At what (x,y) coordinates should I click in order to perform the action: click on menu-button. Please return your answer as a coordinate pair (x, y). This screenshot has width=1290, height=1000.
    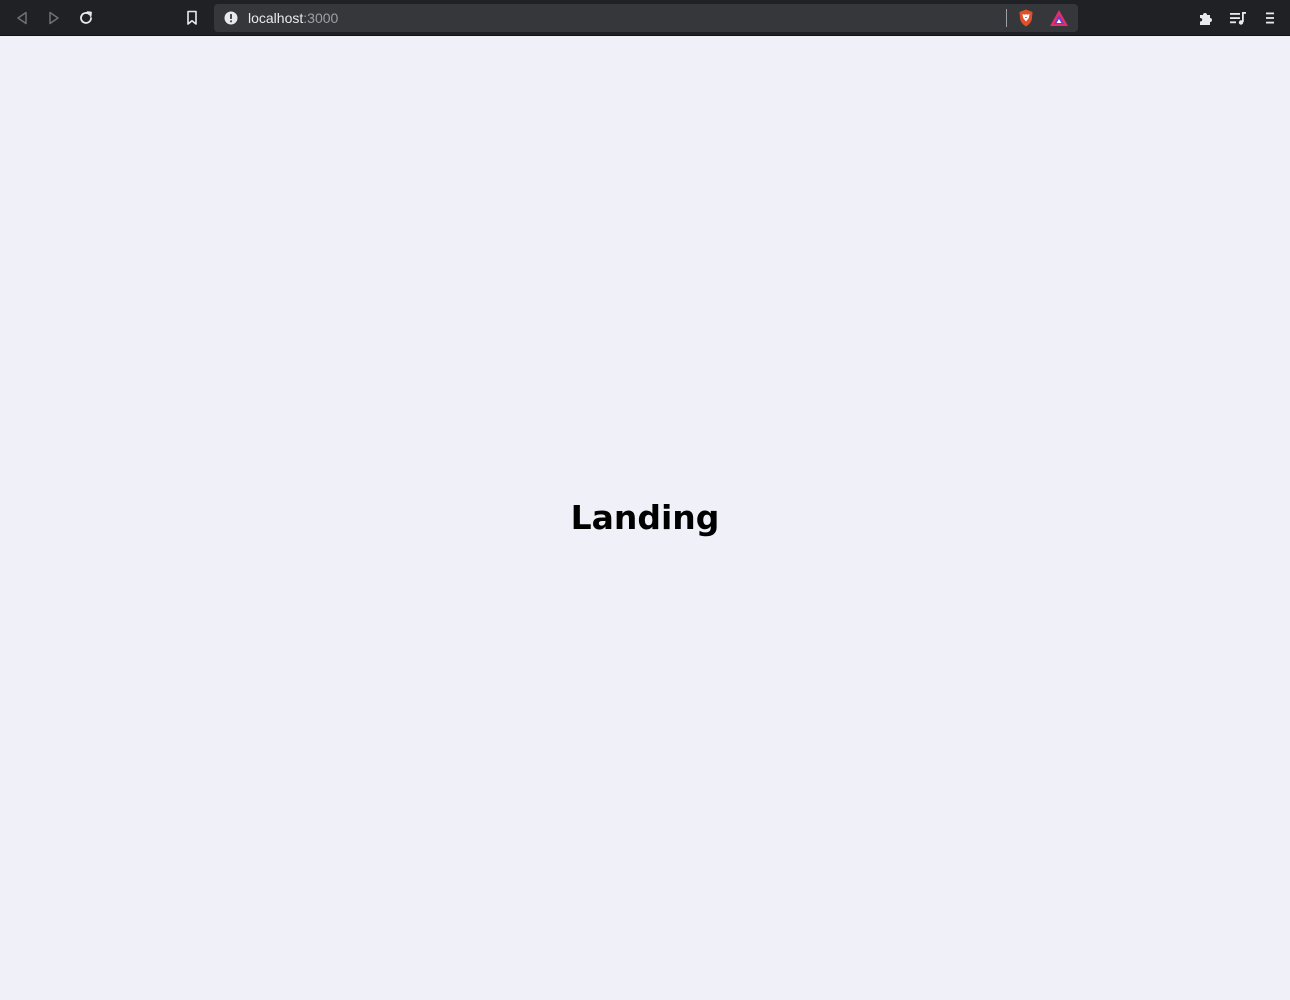
    Looking at the image, I should click on (1270, 18).